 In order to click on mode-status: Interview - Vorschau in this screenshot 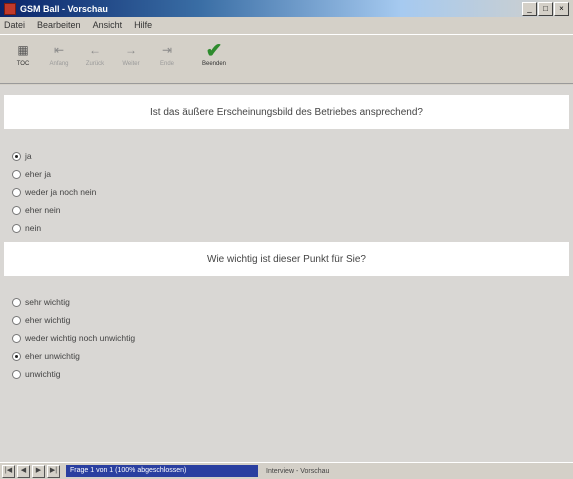, I will do `click(298, 471)`.